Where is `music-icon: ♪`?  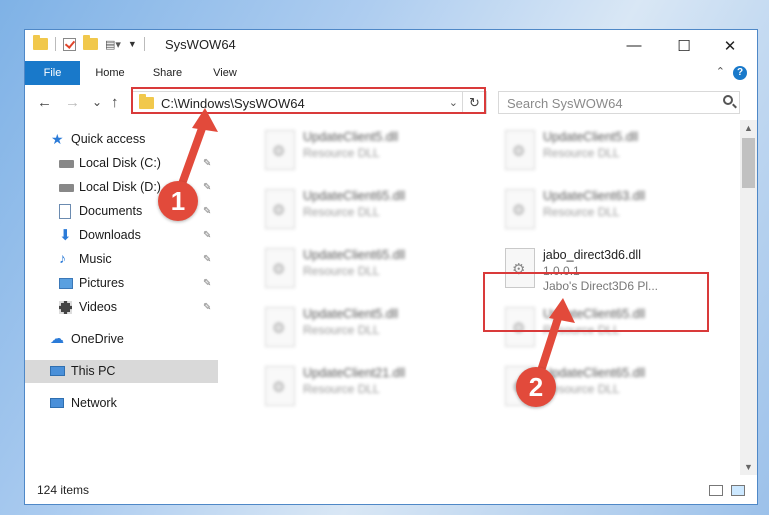 music-icon: ♪ is located at coordinates (62, 258).